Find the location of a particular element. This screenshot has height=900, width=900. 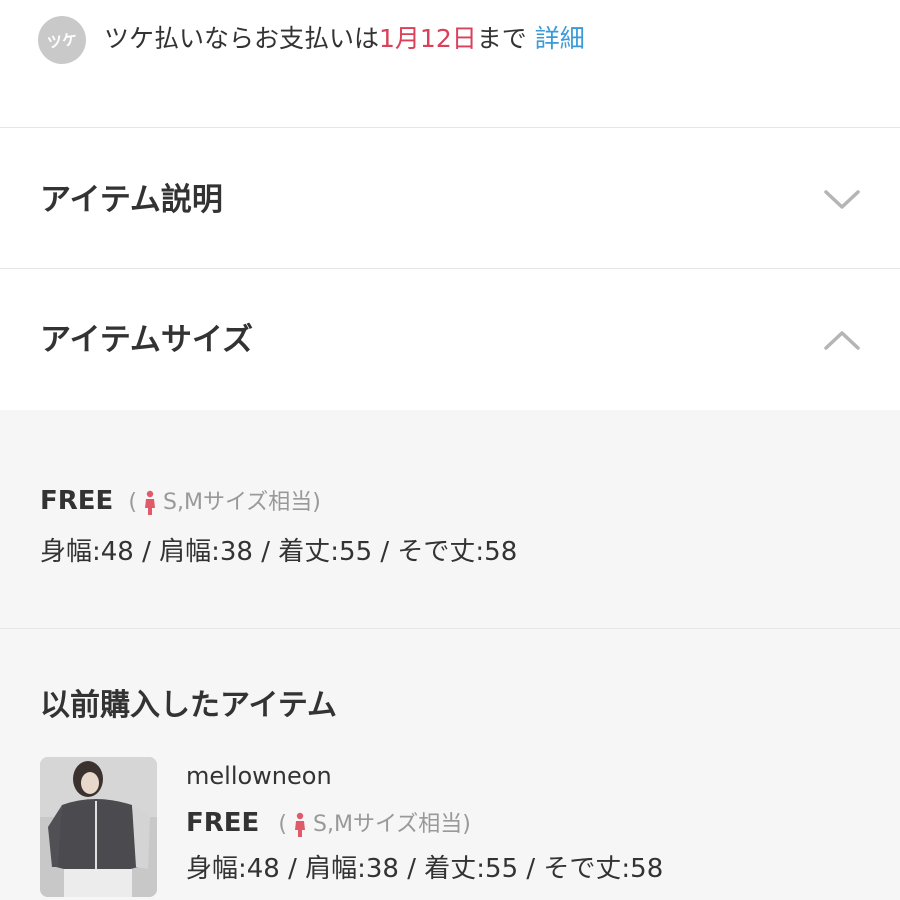

size-line: FREE ( S,Mサイズ相当) is located at coordinates (180, 502).